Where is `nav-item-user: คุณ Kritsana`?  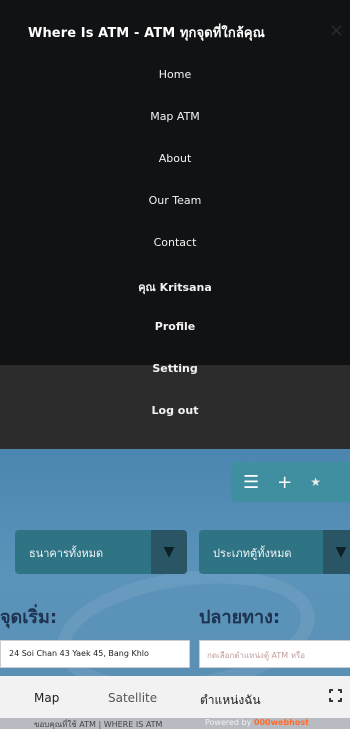
nav-item-user: คุณ Kritsana is located at coordinates (175, 287).